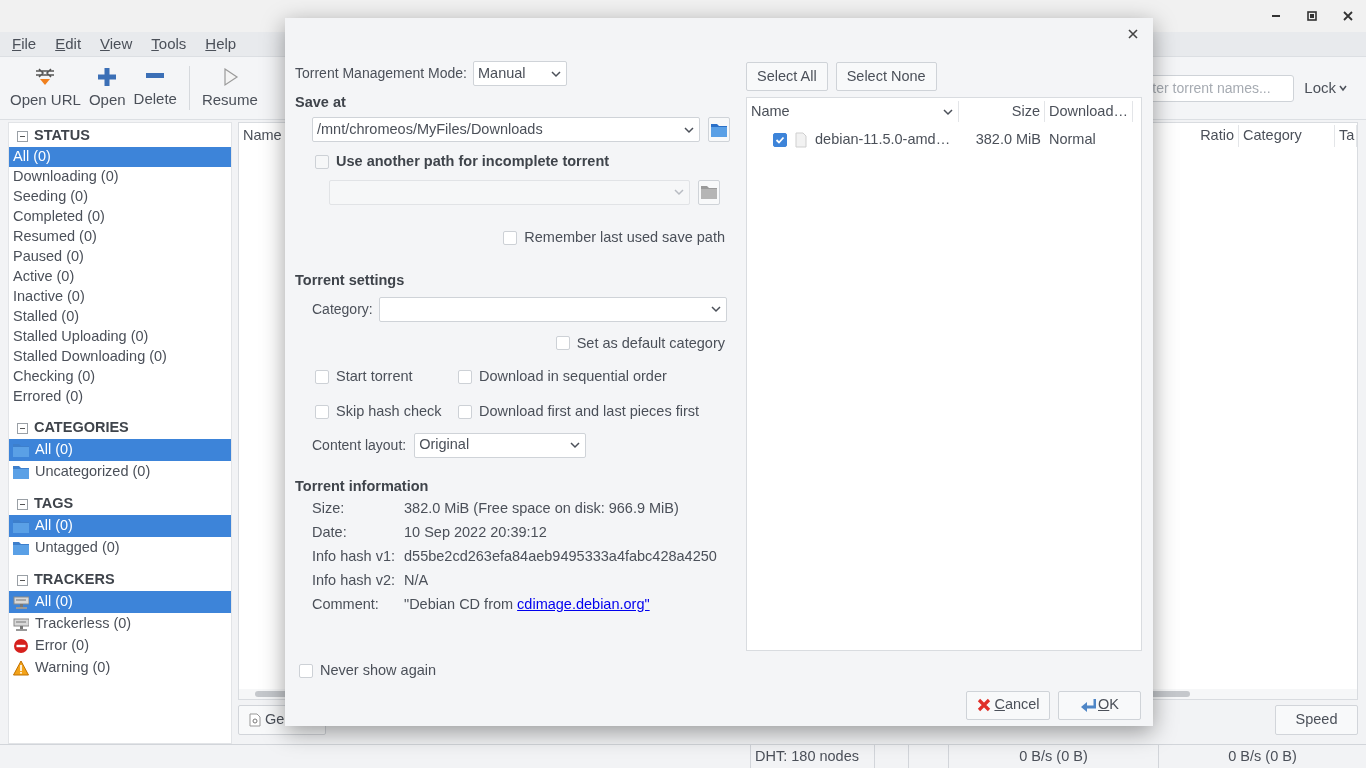 This screenshot has width=1366, height=768. Describe the element at coordinates (1008, 705) in the screenshot. I see `dialog-button: Cancel` at that location.